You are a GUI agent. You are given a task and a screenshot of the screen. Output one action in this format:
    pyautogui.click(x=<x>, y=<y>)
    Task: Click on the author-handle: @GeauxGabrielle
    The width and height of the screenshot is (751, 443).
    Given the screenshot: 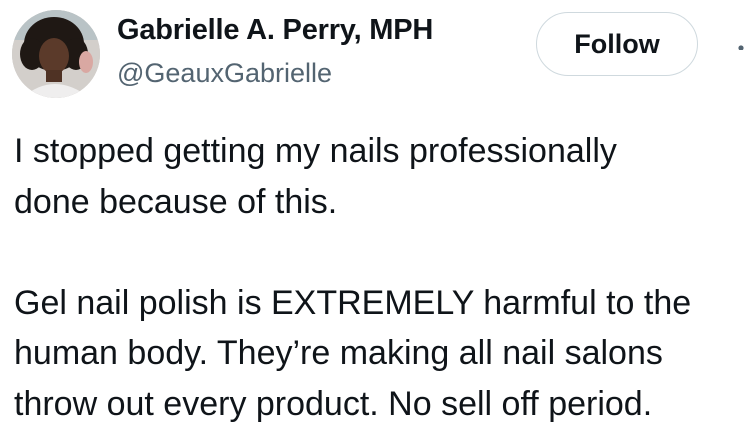 What is the action you would take?
    pyautogui.click(x=224, y=73)
    